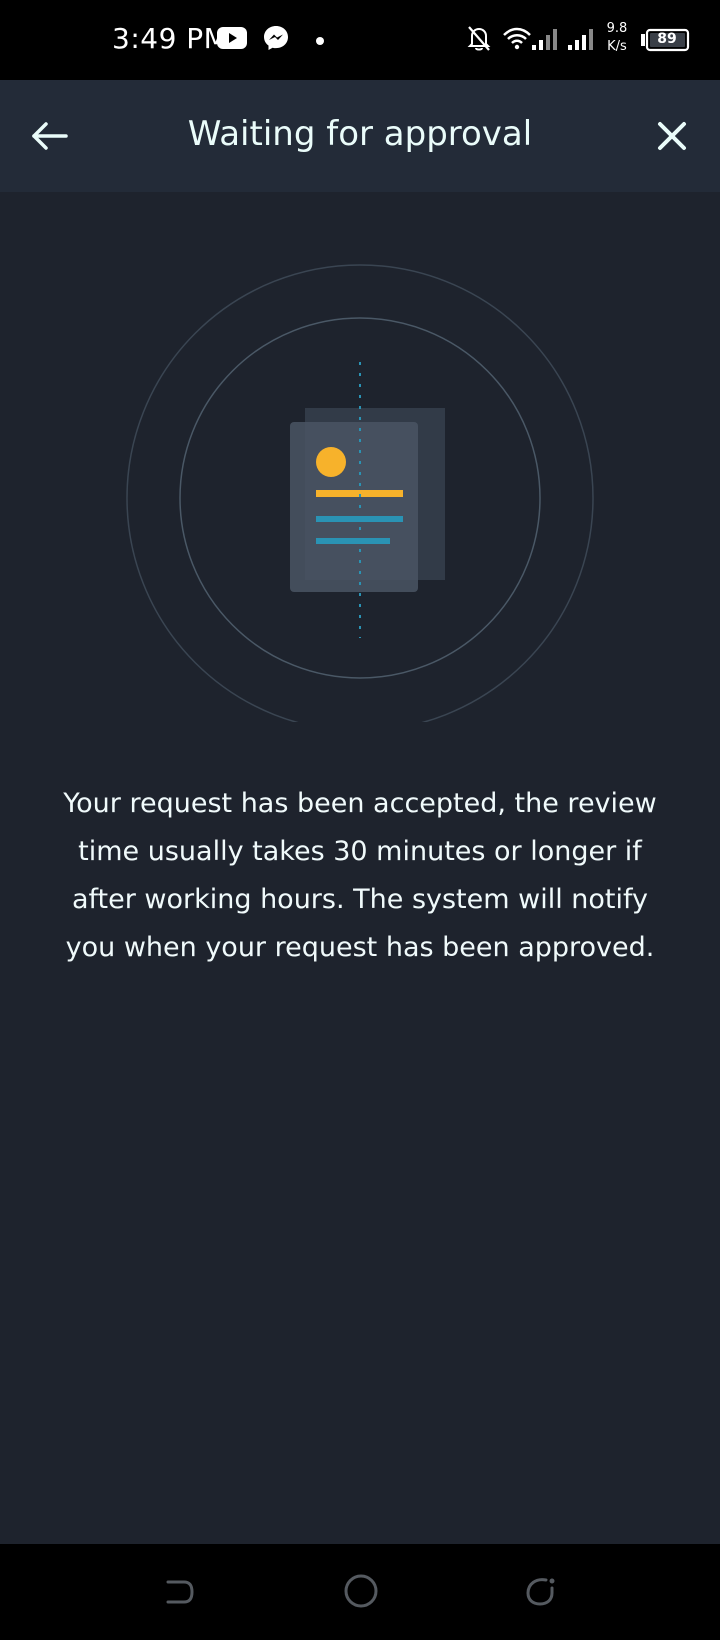  Describe the element at coordinates (276, 38) in the screenshot. I see `messenger-icon` at that location.